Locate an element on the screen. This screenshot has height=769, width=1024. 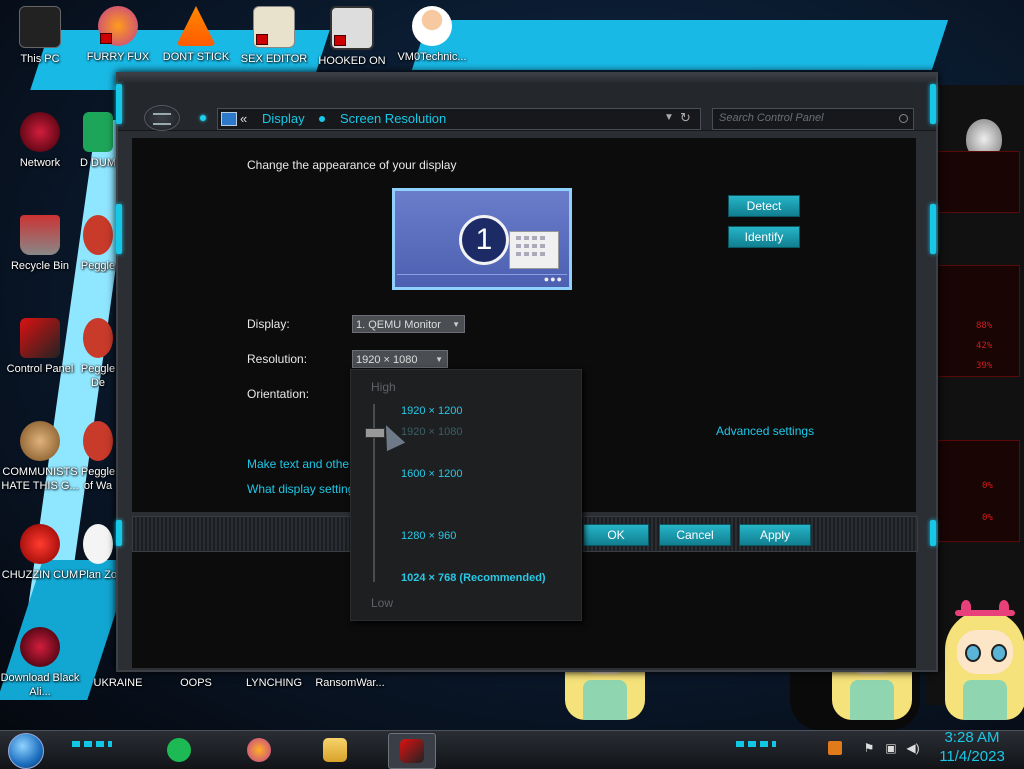
resolution-option: 1600 × 1200 is located at coordinates (431, 474).